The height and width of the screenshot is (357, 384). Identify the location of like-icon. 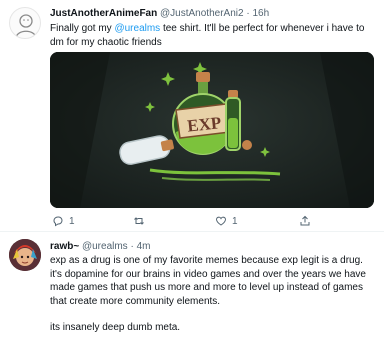
(221, 221).